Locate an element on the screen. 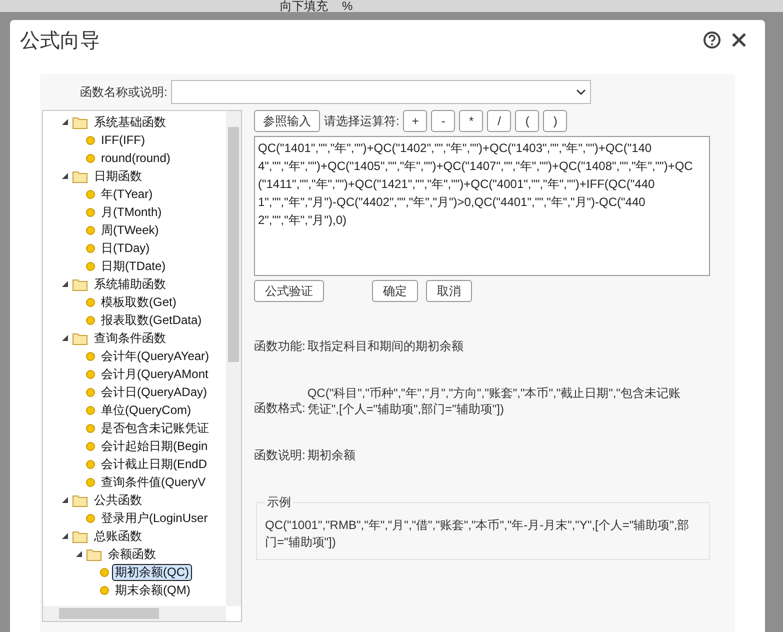 This screenshot has height=632, width=783. tree-item: 期初余额(QC) is located at coordinates (152, 572).